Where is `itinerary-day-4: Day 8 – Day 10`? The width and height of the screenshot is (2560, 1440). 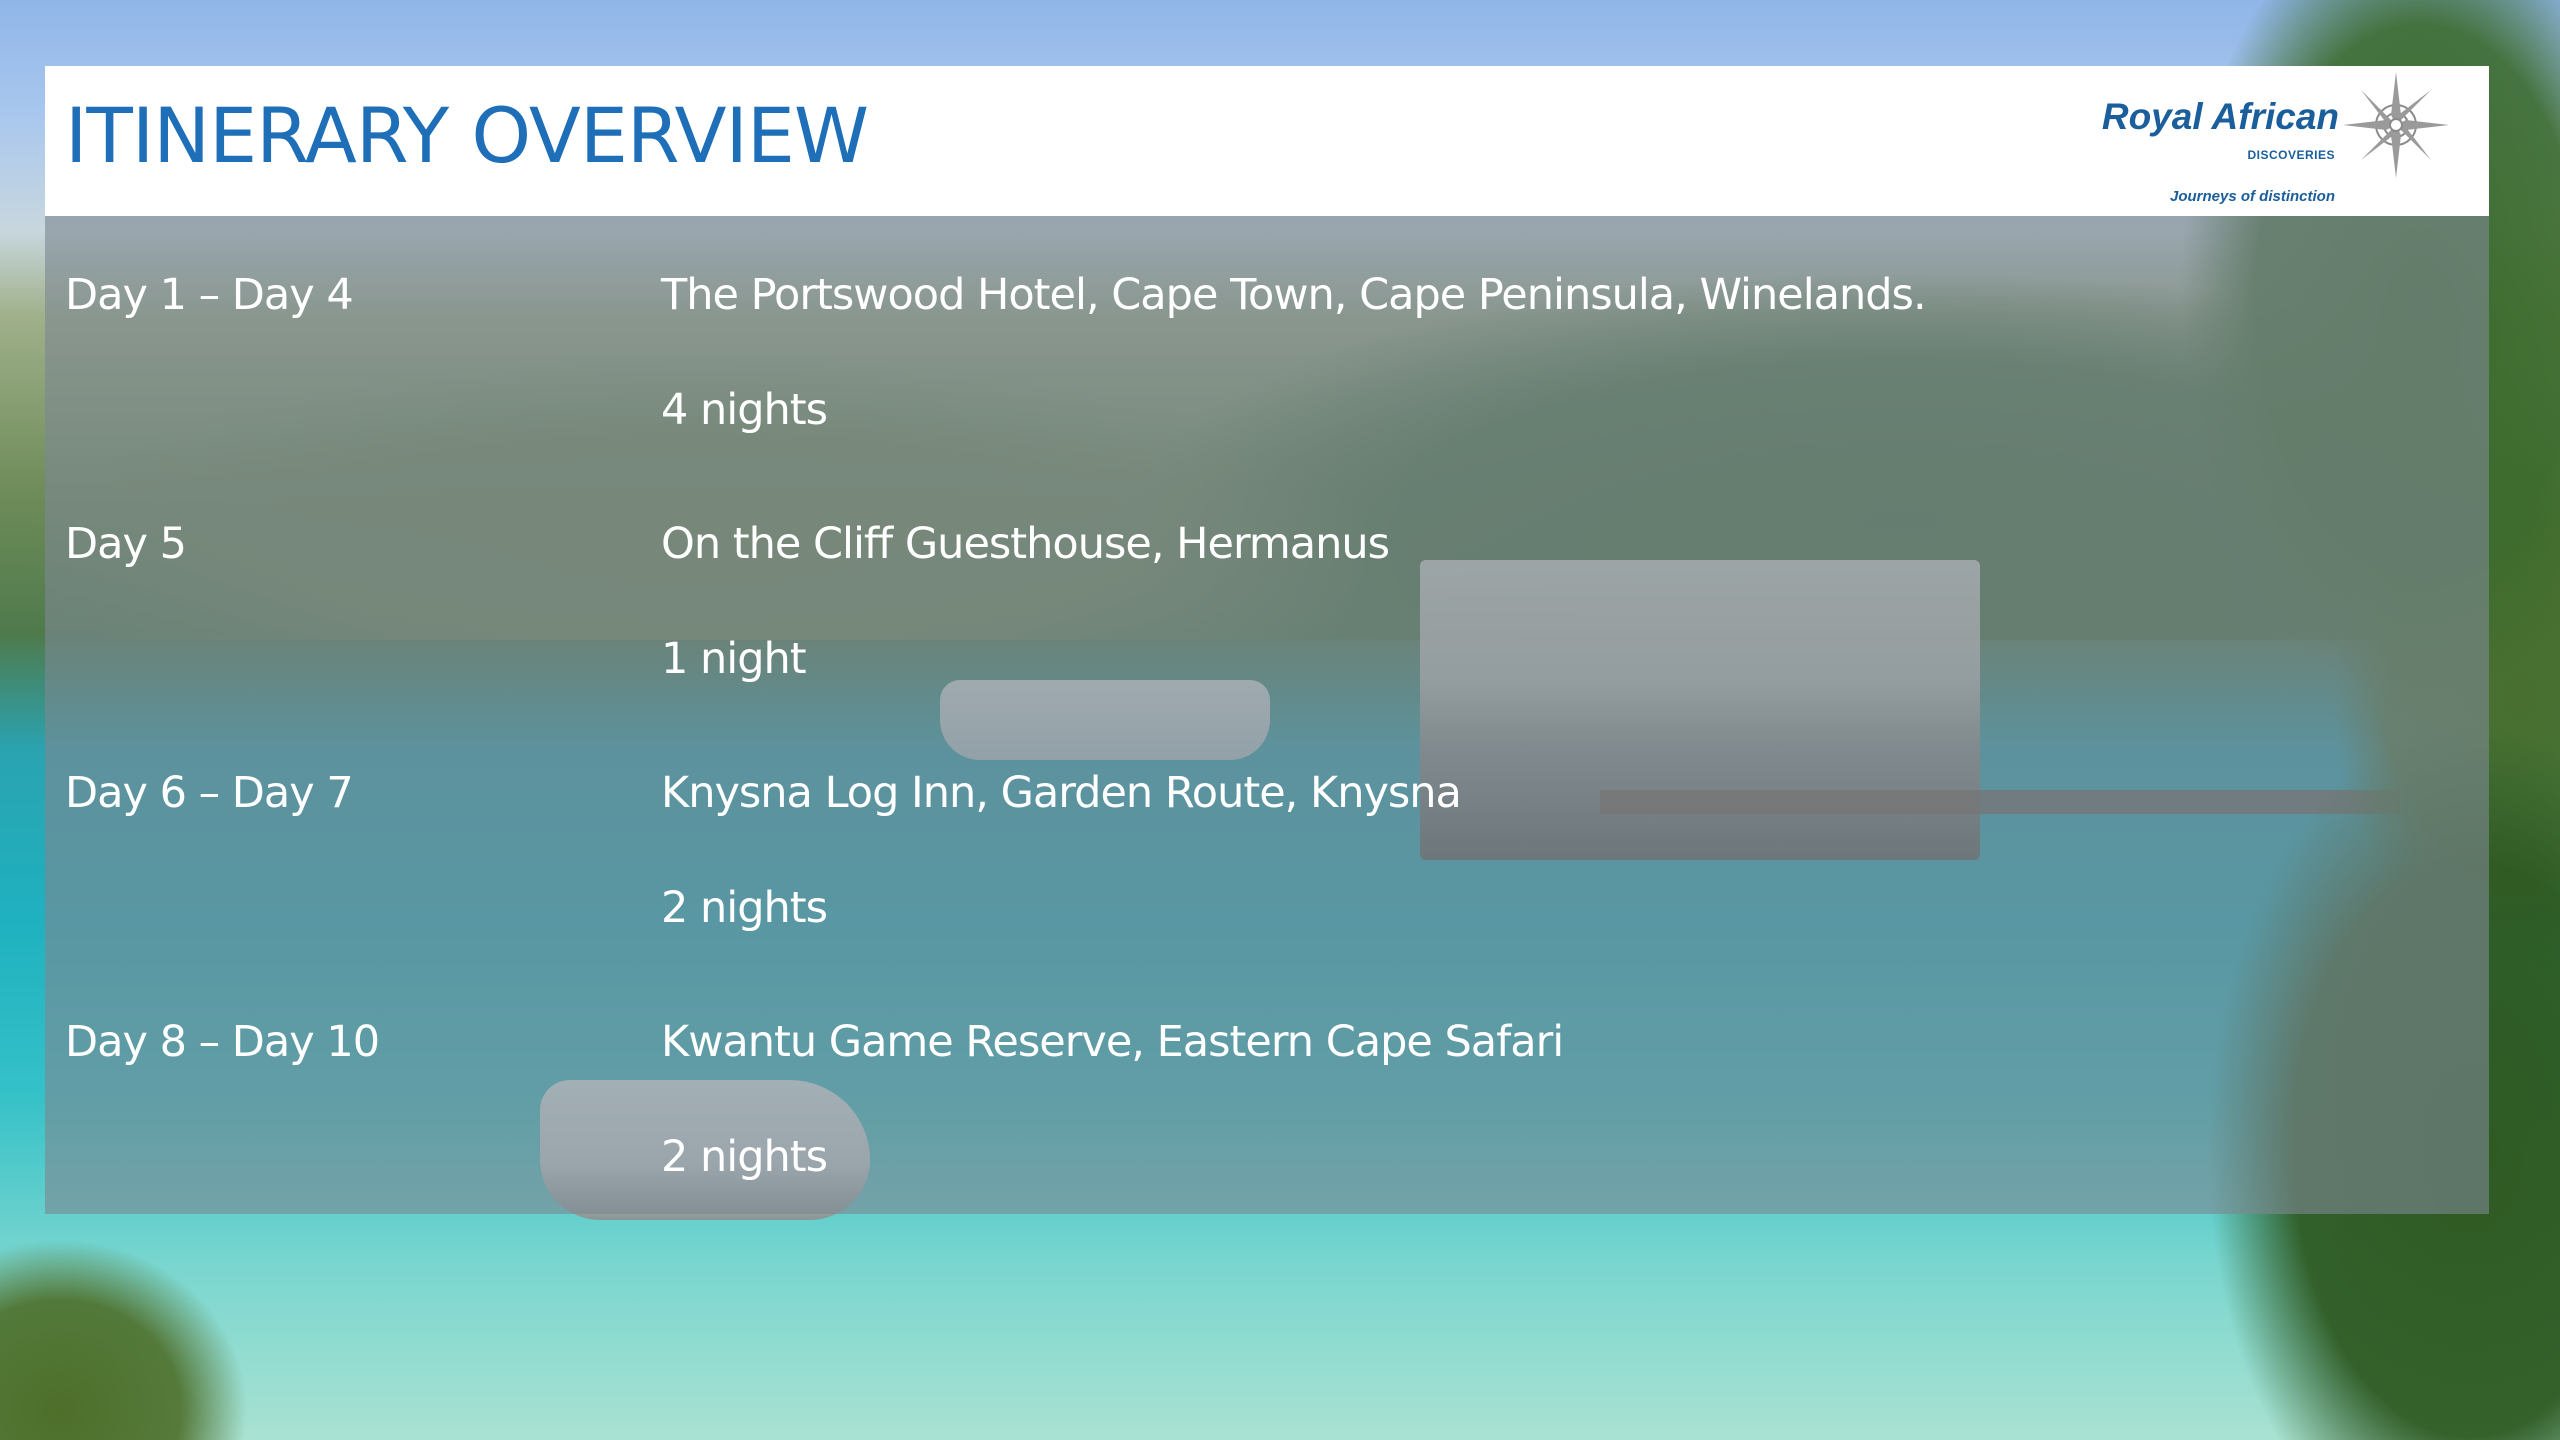
itinerary-day-4: Day 8 – Day 10 is located at coordinates (222, 1042).